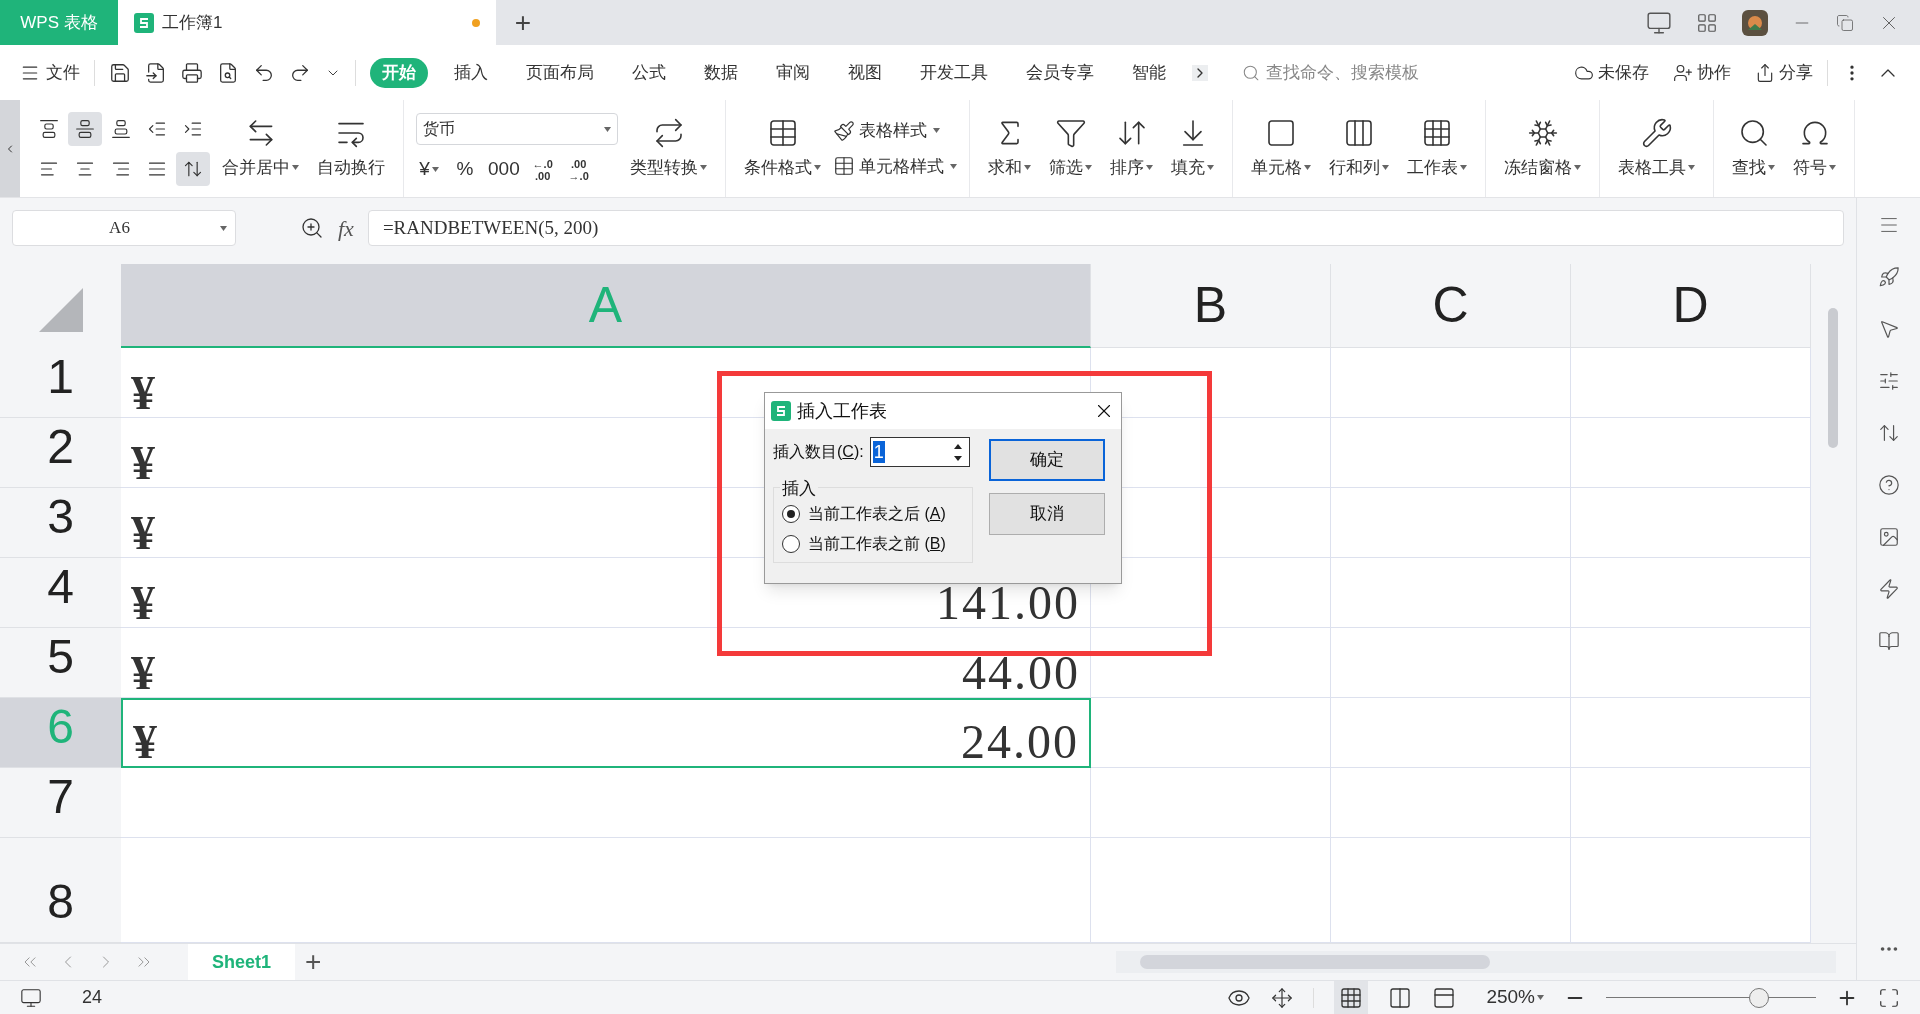 Image resolution: width=1920 pixels, height=1014 pixels. I want to click on collapse-handle, so click(10, 148).